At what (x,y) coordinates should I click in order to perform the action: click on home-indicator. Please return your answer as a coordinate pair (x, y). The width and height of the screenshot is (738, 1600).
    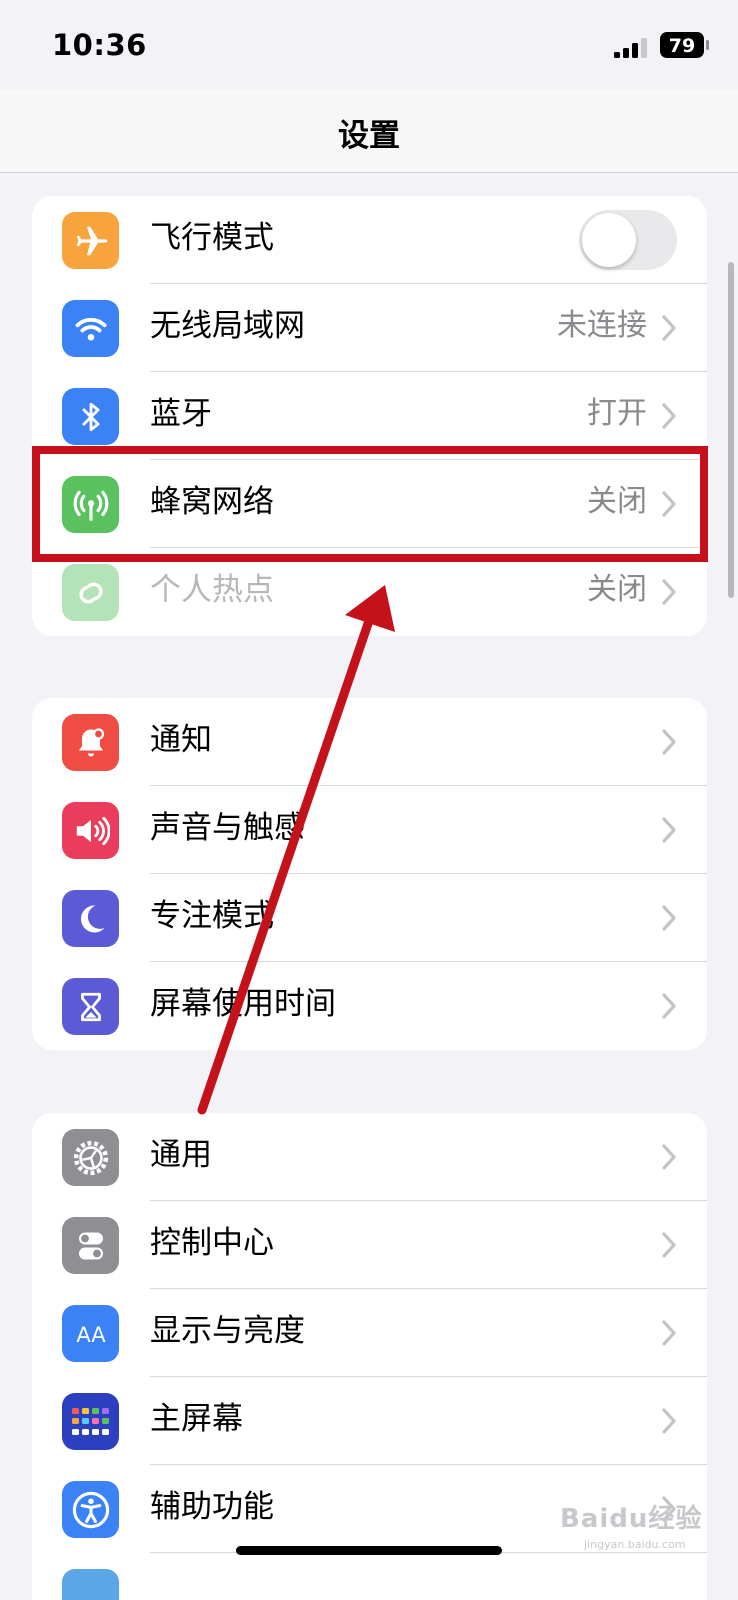
    Looking at the image, I should click on (369, 1550).